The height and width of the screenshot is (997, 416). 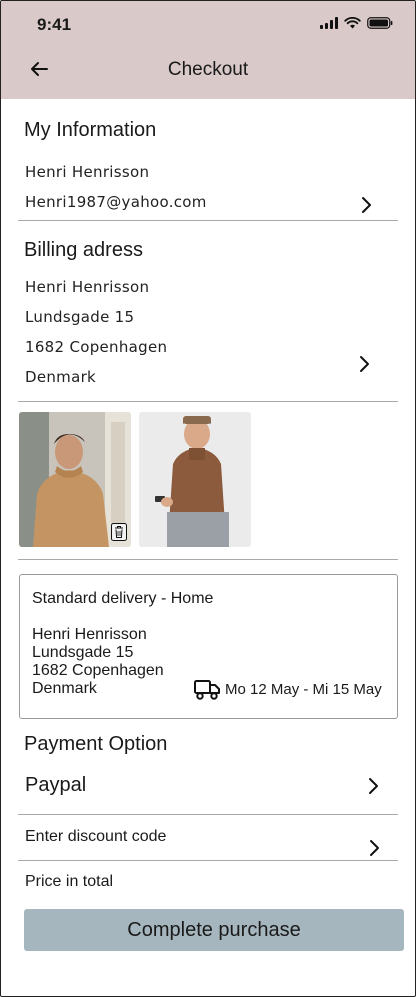 I want to click on delivery-dates: Mo 12 May - Mi 15 May, so click(x=303, y=689).